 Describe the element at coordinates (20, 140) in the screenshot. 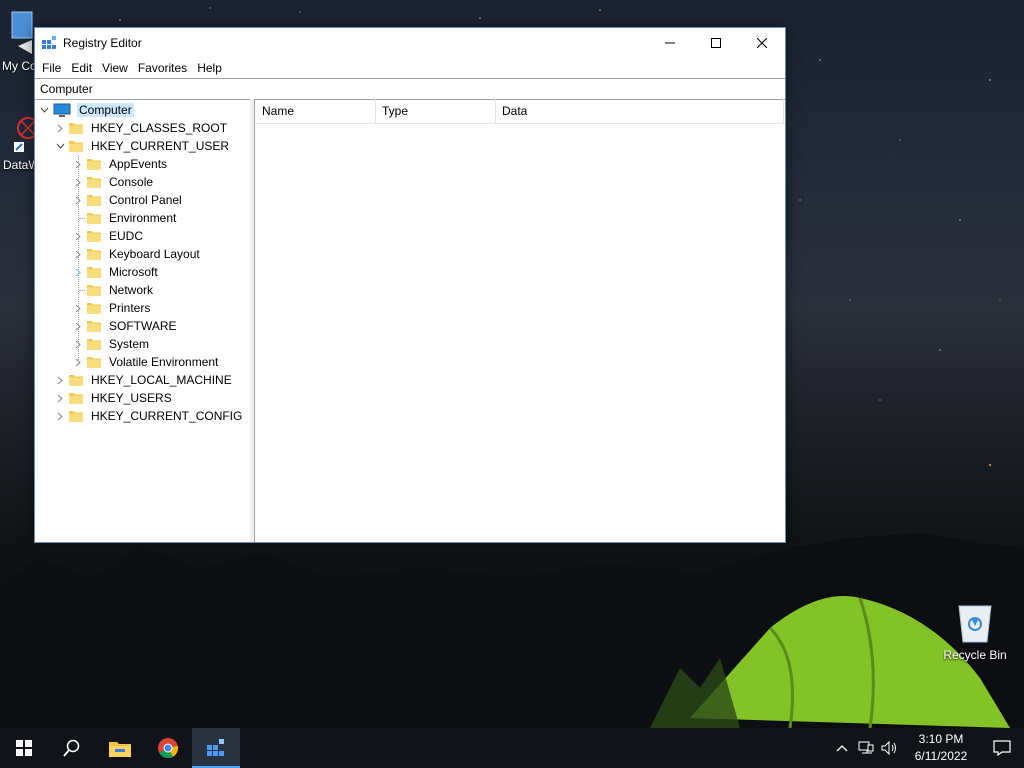

I see `desktop-icon-dataw: DataW` at that location.